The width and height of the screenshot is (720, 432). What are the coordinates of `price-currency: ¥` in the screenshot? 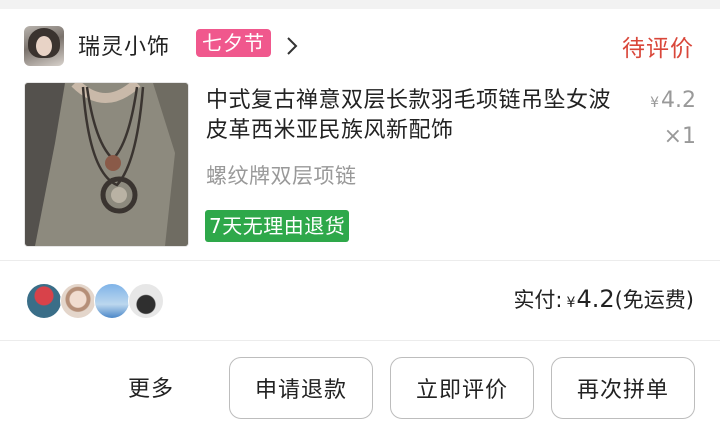 It's located at (654, 103).